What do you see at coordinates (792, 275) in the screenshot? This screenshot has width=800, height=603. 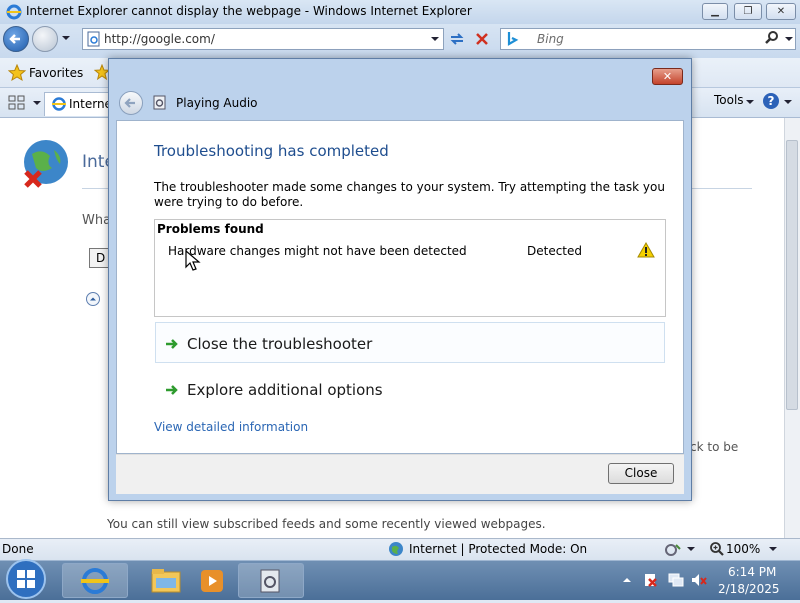 I see `scrollbar-thumb` at bounding box center [792, 275].